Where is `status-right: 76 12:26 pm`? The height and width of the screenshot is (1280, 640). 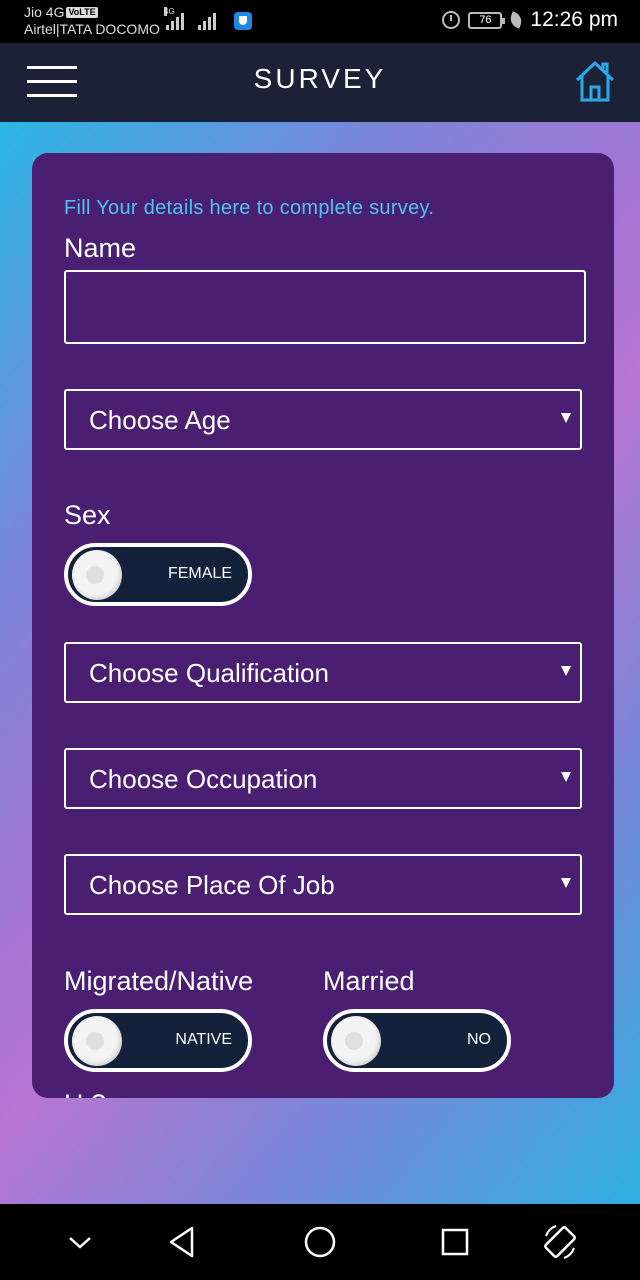
status-right: 76 12:26 pm is located at coordinates (530, 20).